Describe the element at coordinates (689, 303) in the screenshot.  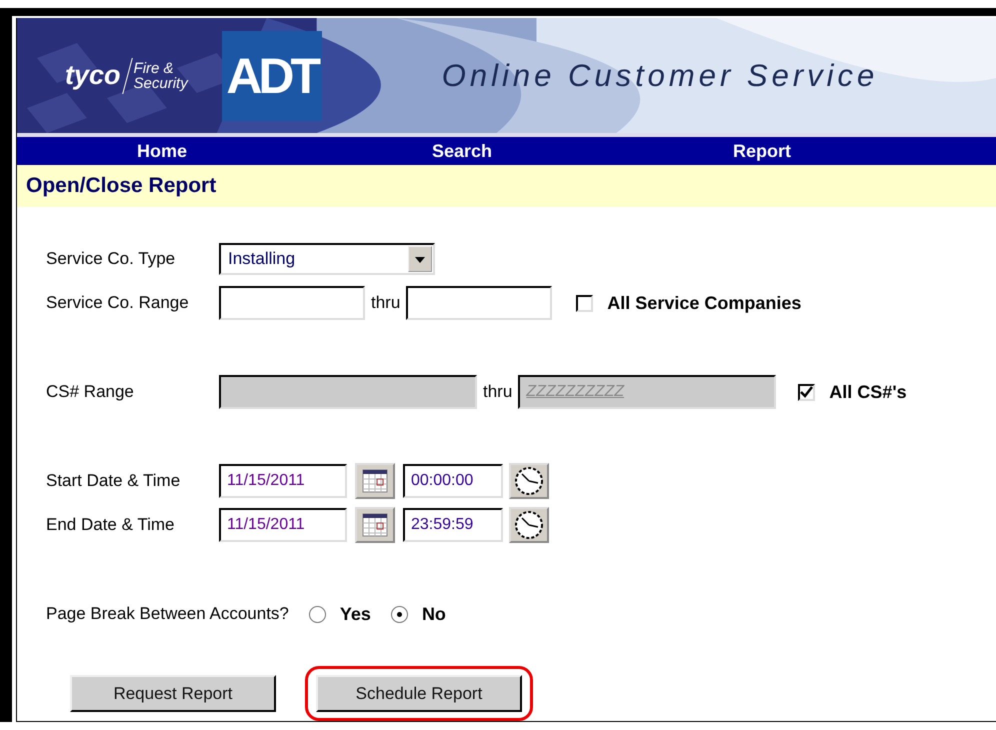
I see `checkbox: All Service Companies` at that location.